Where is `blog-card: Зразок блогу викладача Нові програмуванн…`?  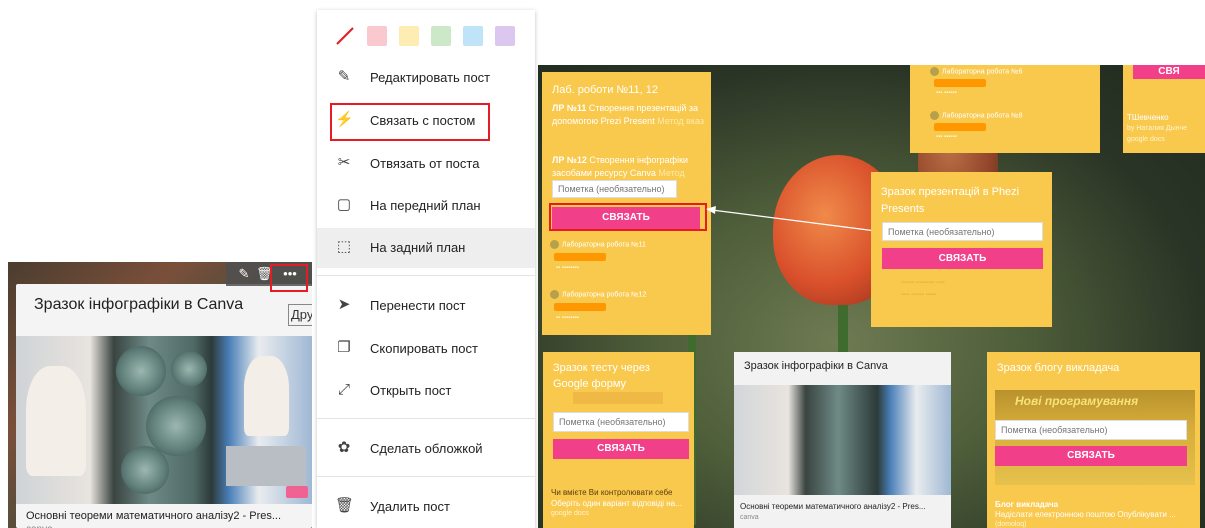 blog-card: Зразок блогу викладача Нові програмуванн… is located at coordinates (1093, 440).